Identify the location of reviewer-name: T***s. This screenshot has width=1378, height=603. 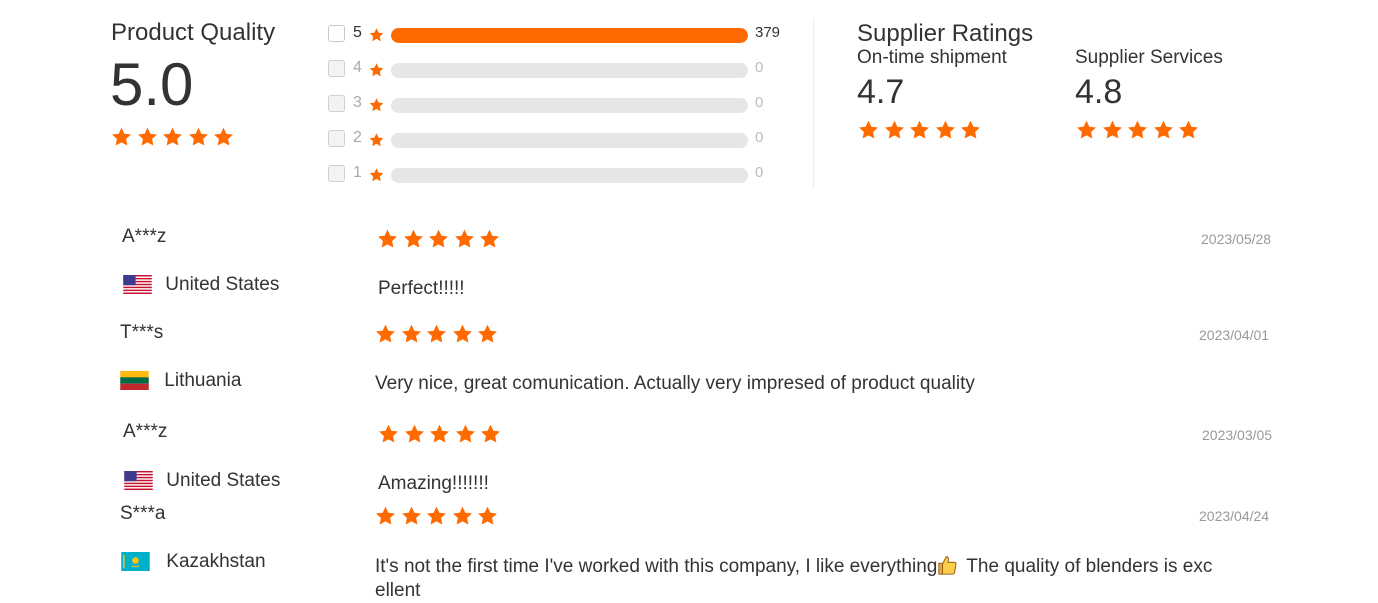
(142, 332).